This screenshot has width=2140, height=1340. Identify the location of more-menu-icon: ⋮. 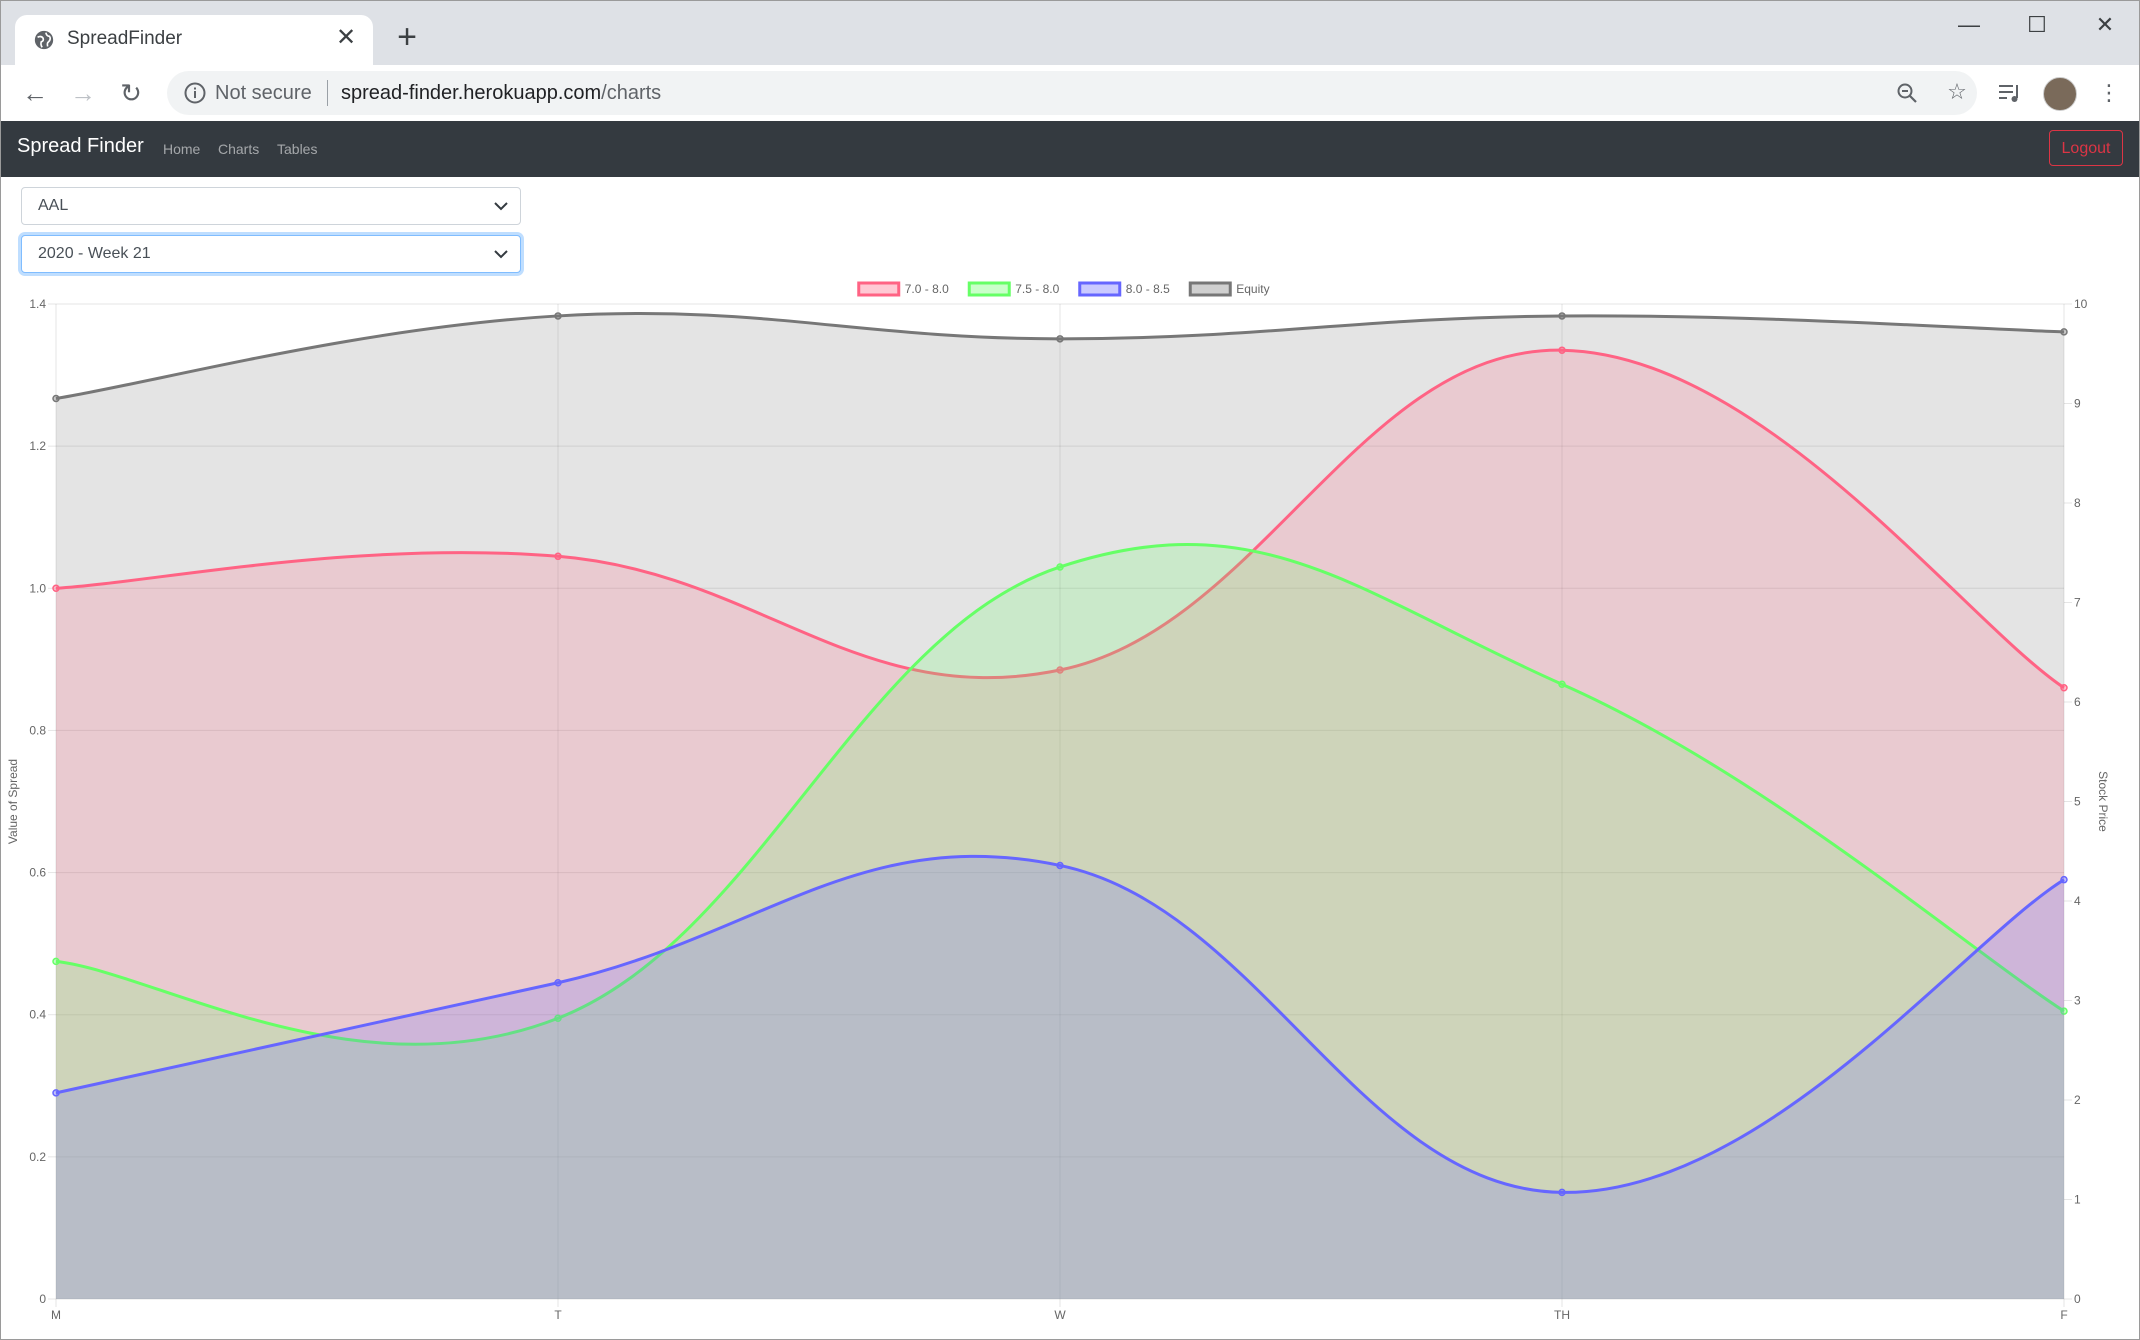
(2109, 93).